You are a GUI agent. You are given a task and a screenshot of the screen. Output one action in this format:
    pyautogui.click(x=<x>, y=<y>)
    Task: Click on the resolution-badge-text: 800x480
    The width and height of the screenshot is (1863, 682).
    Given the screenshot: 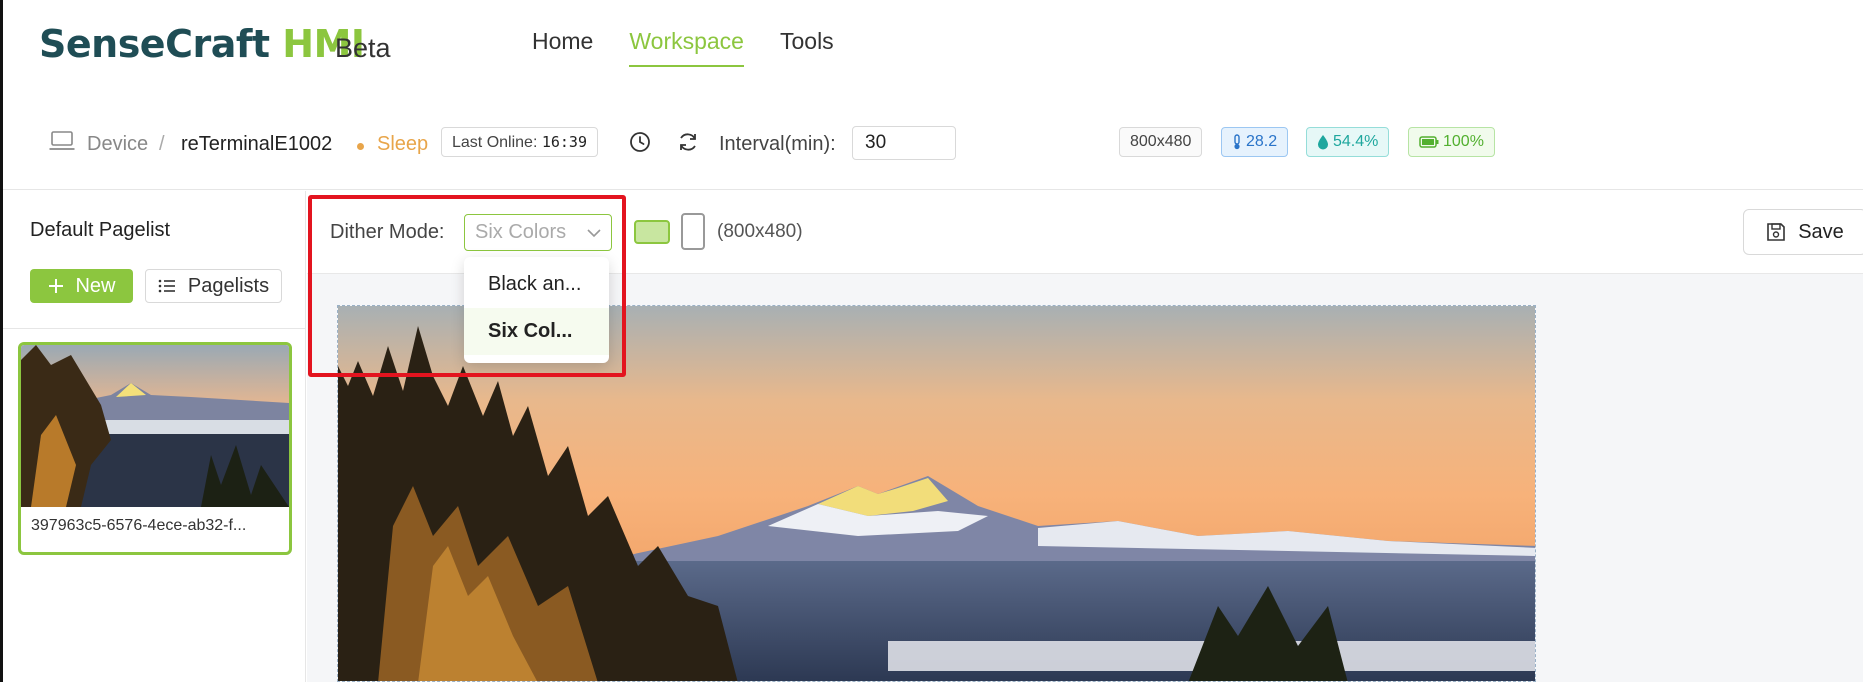 What is the action you would take?
    pyautogui.click(x=1161, y=141)
    